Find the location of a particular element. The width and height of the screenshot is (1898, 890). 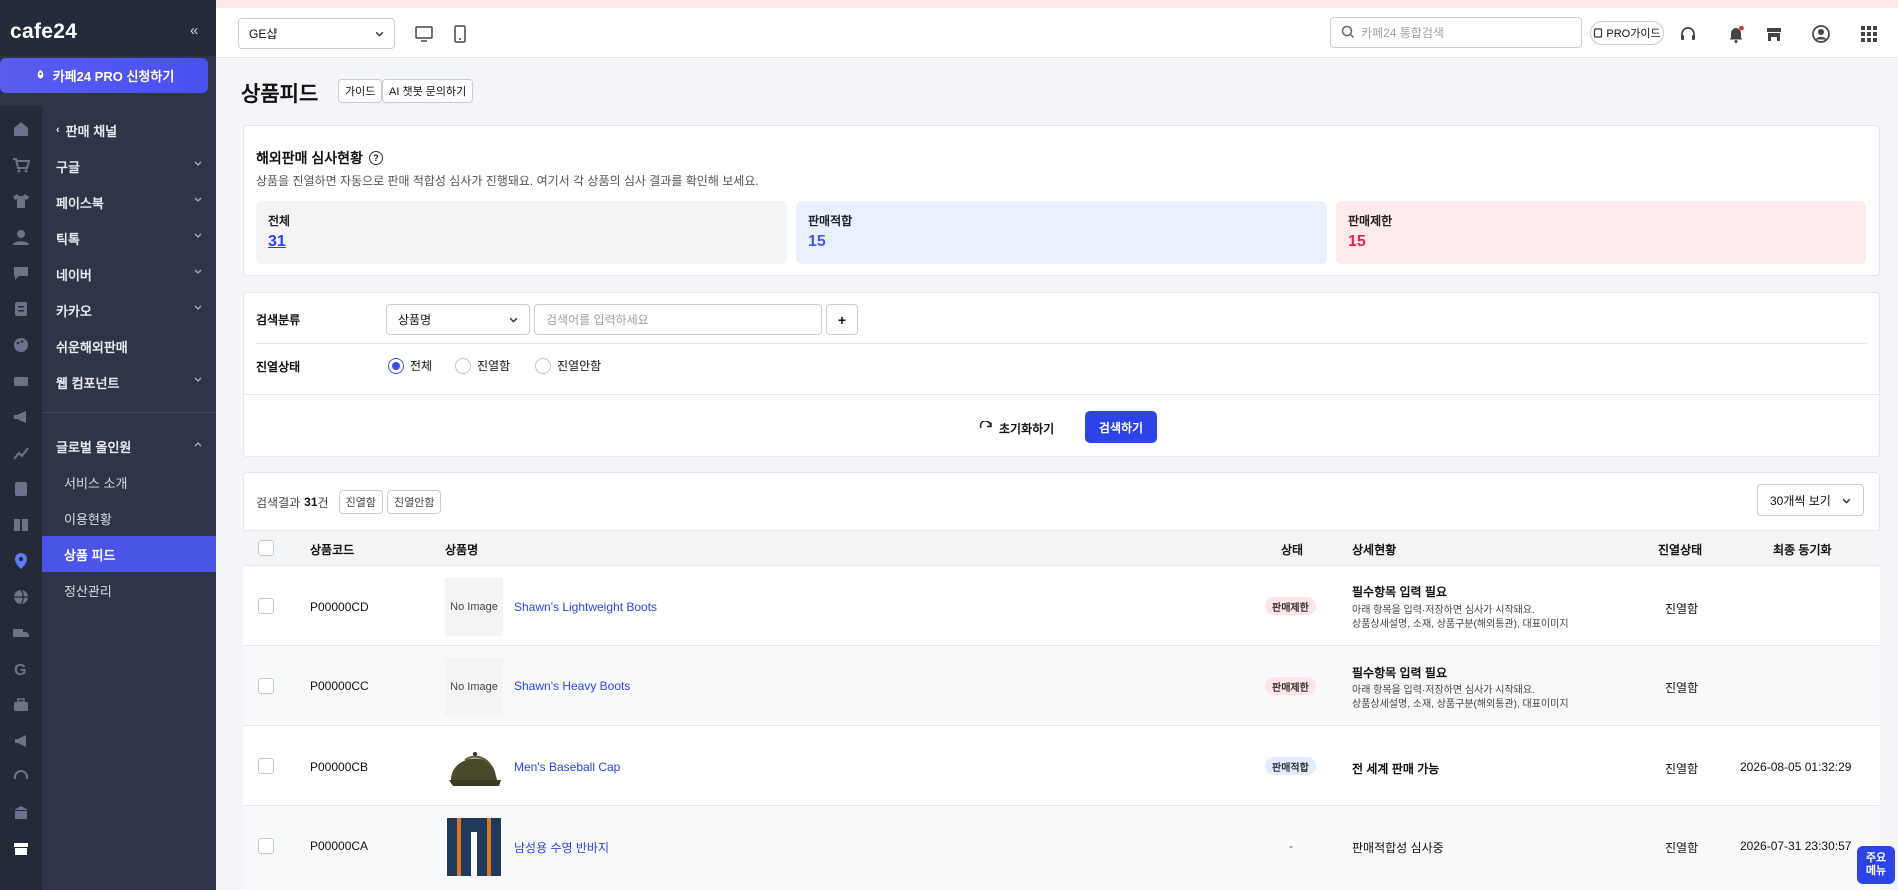

bulk-display-button: 진열함 is located at coordinates (360, 502).